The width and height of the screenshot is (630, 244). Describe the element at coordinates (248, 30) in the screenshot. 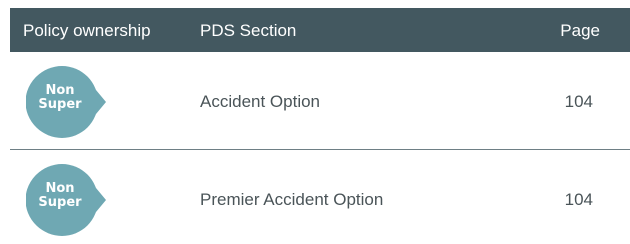

I see `header-pds-section: PDS Section` at that location.